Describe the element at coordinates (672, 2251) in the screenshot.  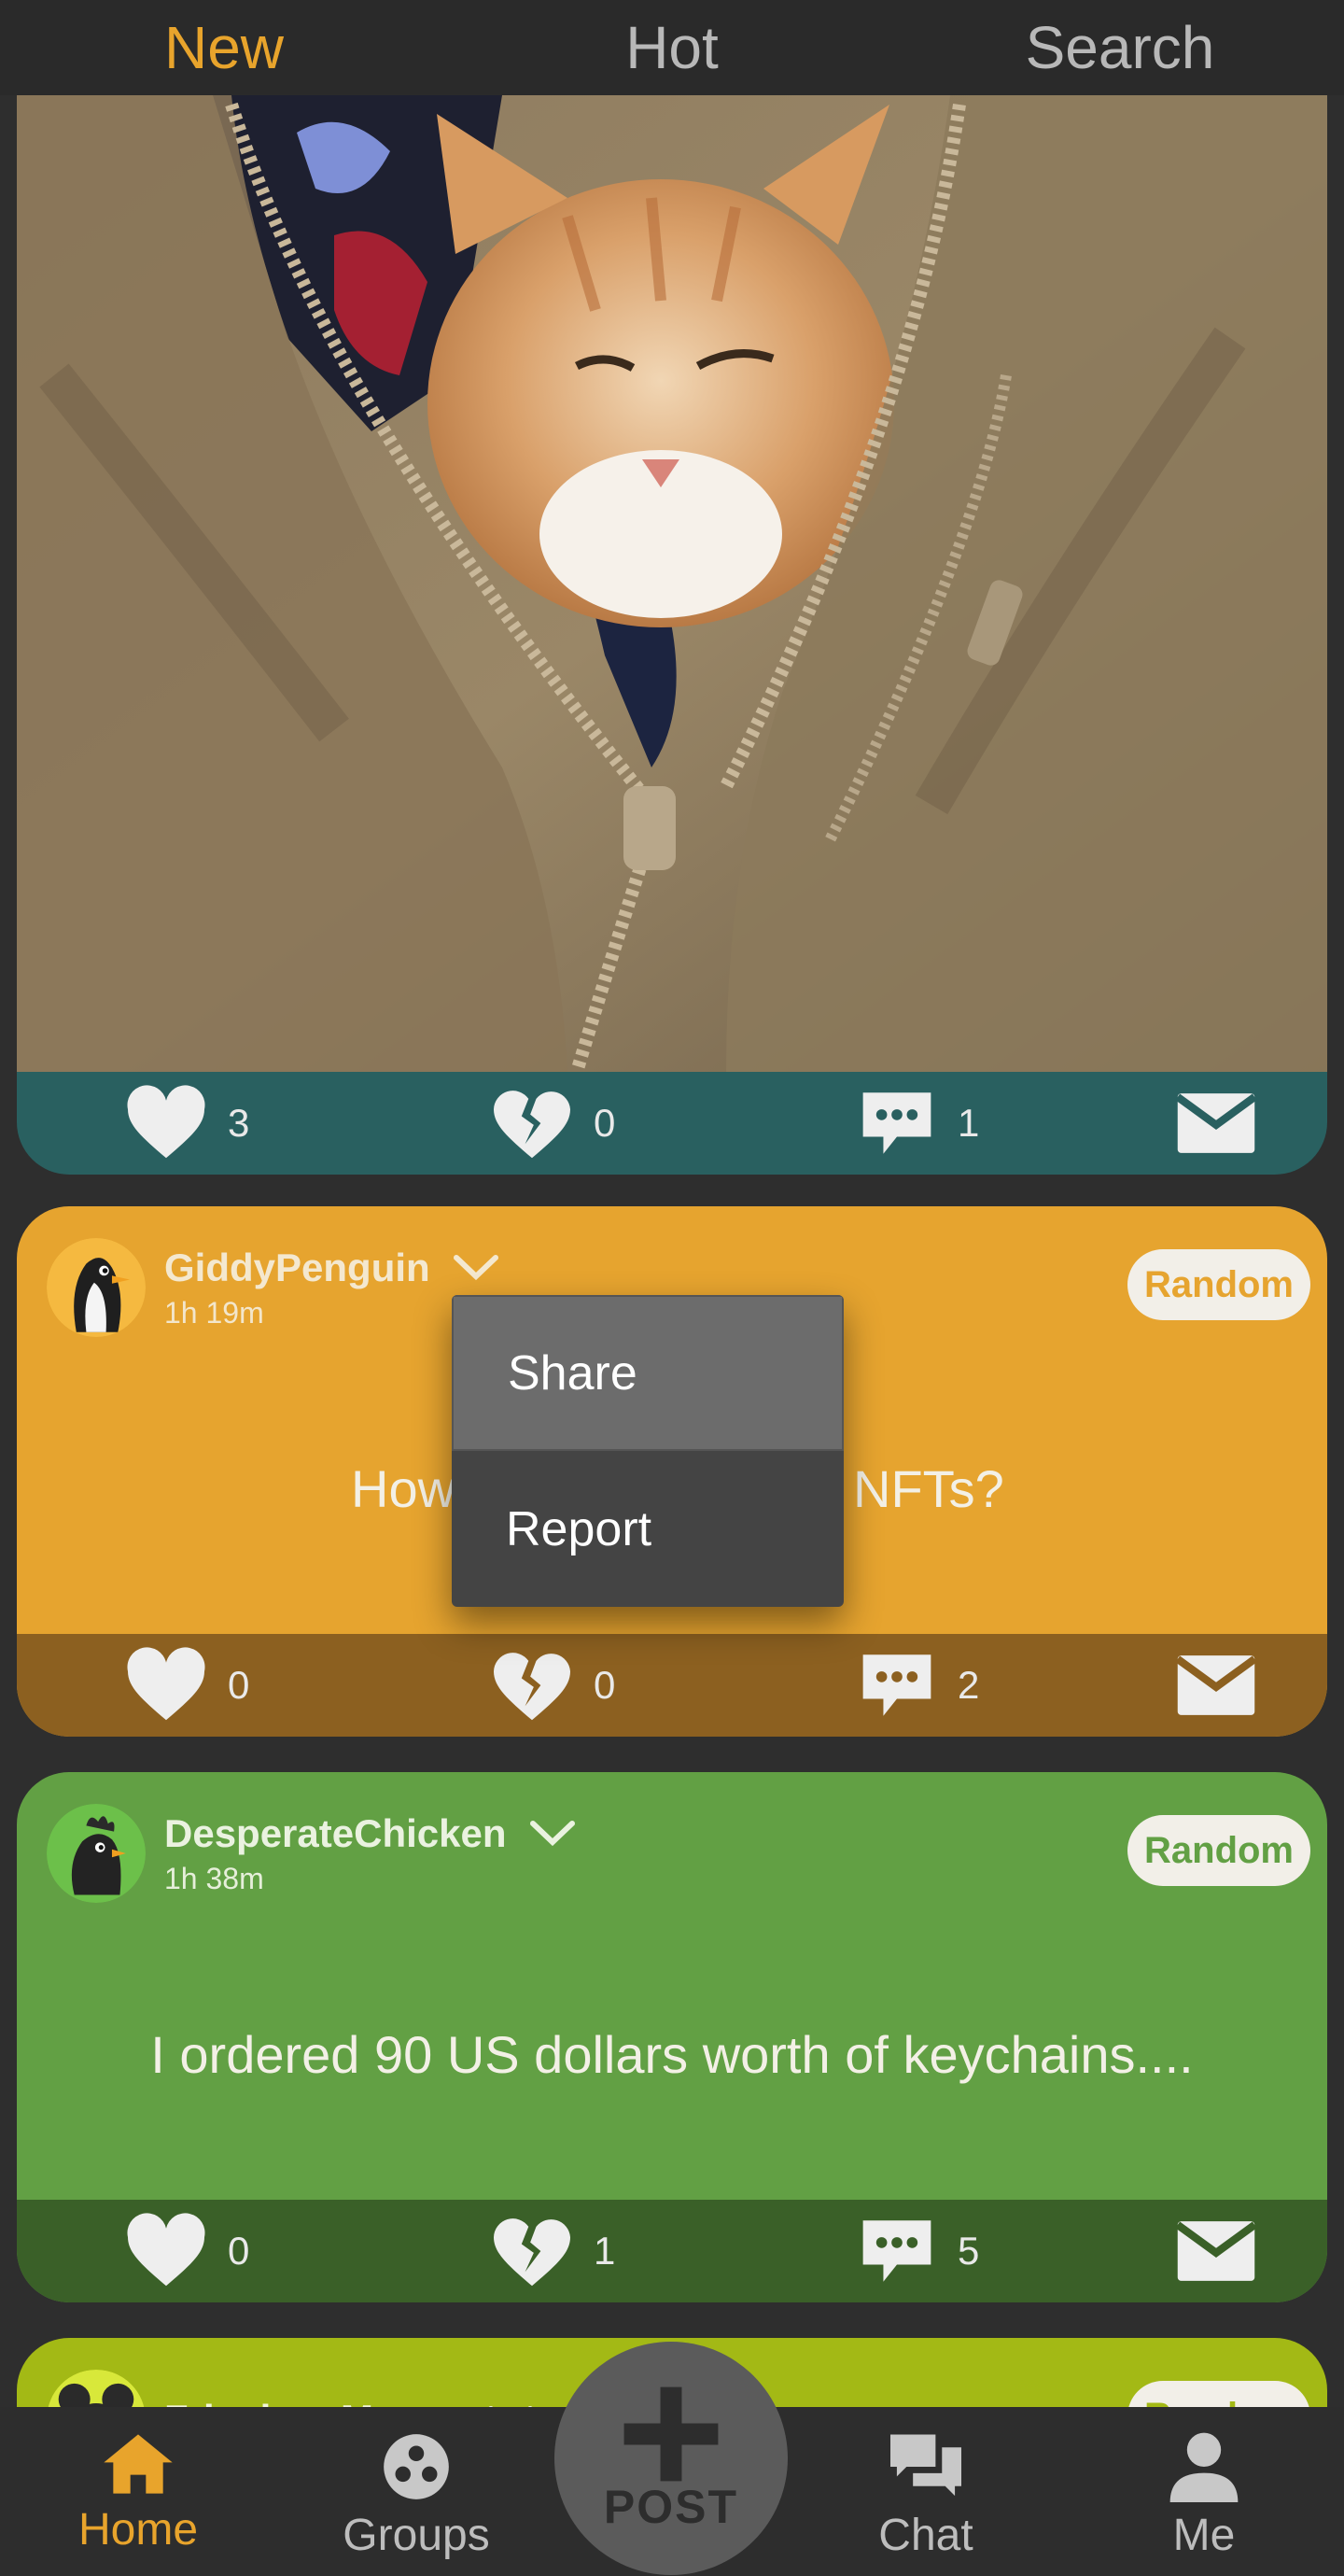
I see `post-action-bar: 0 1 5` at that location.